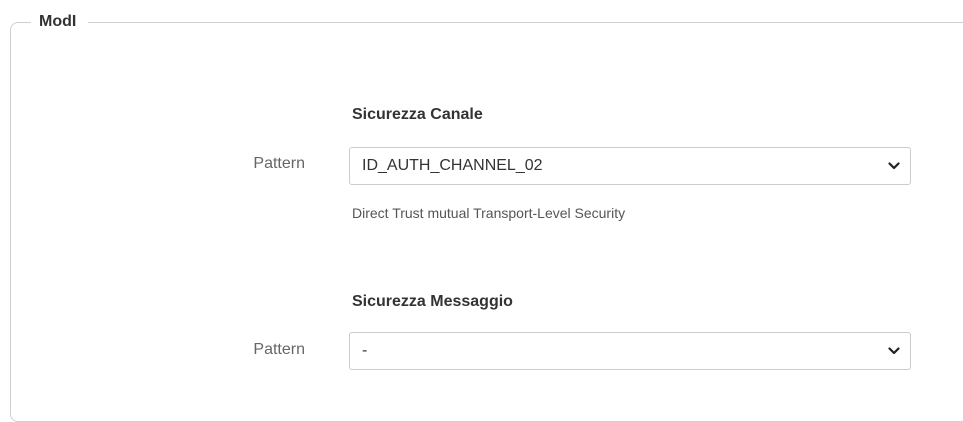 The image size is (963, 422). What do you see at coordinates (279, 163) in the screenshot?
I see `channel-pattern-label: Pattern` at bounding box center [279, 163].